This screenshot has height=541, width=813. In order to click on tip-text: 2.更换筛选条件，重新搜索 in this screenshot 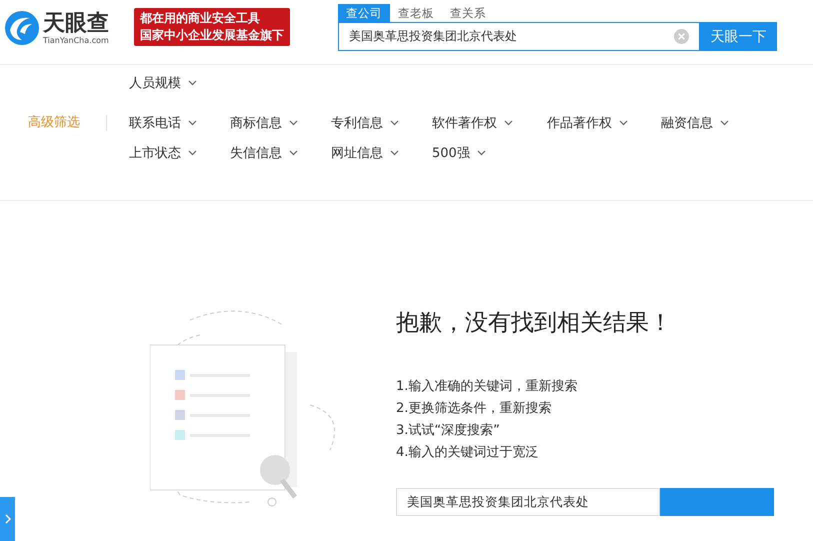, I will do `click(474, 409)`.